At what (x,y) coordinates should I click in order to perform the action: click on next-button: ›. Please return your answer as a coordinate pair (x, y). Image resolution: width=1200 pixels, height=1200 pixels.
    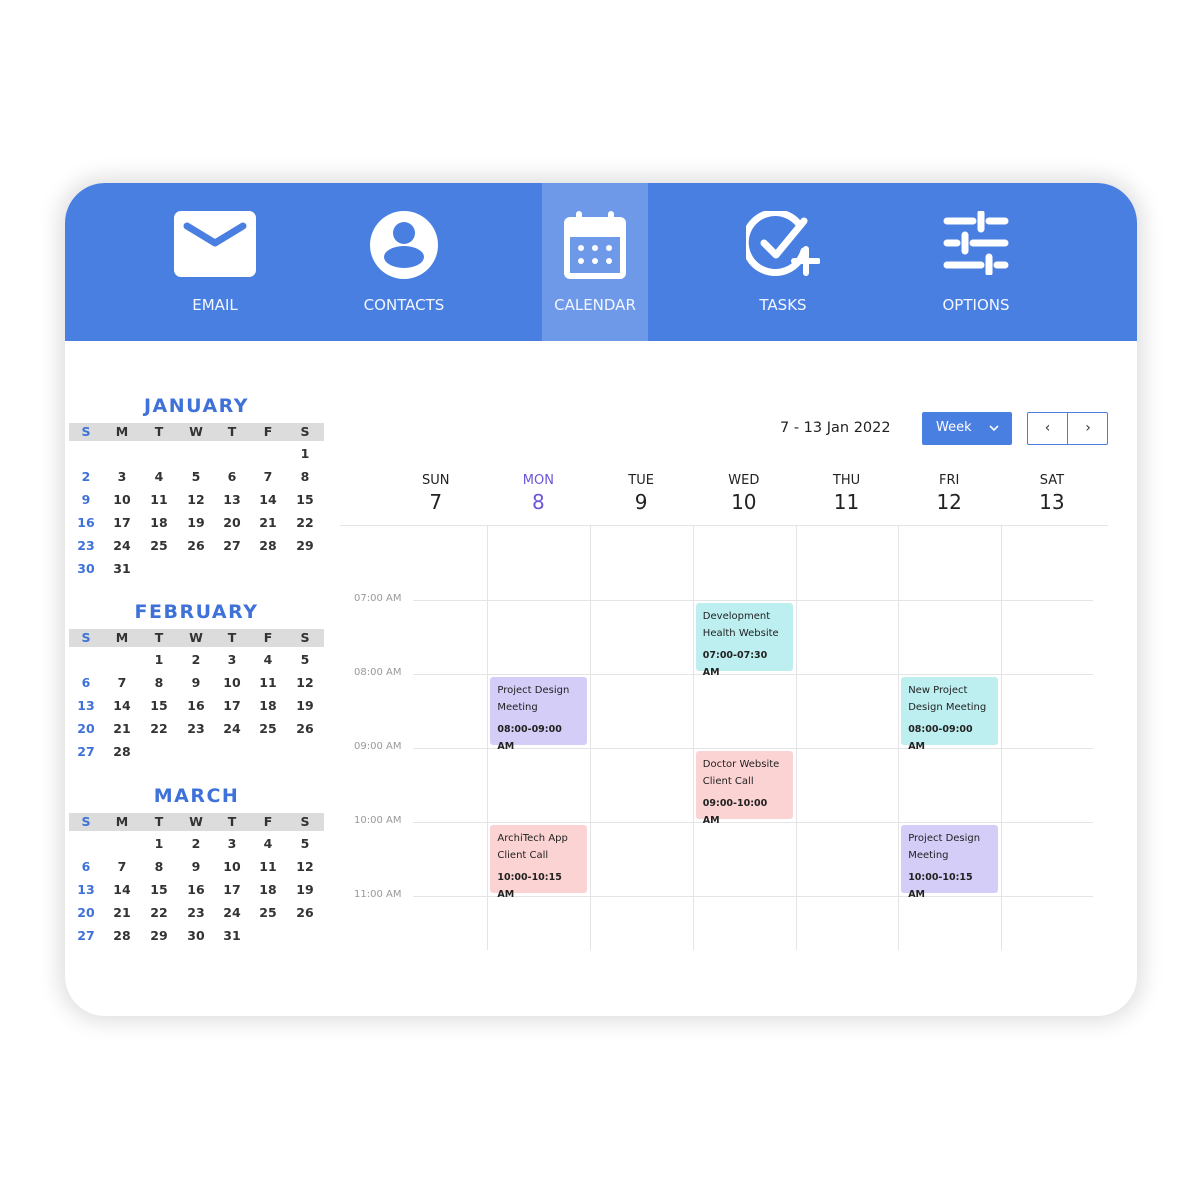
    Looking at the image, I should click on (1088, 428).